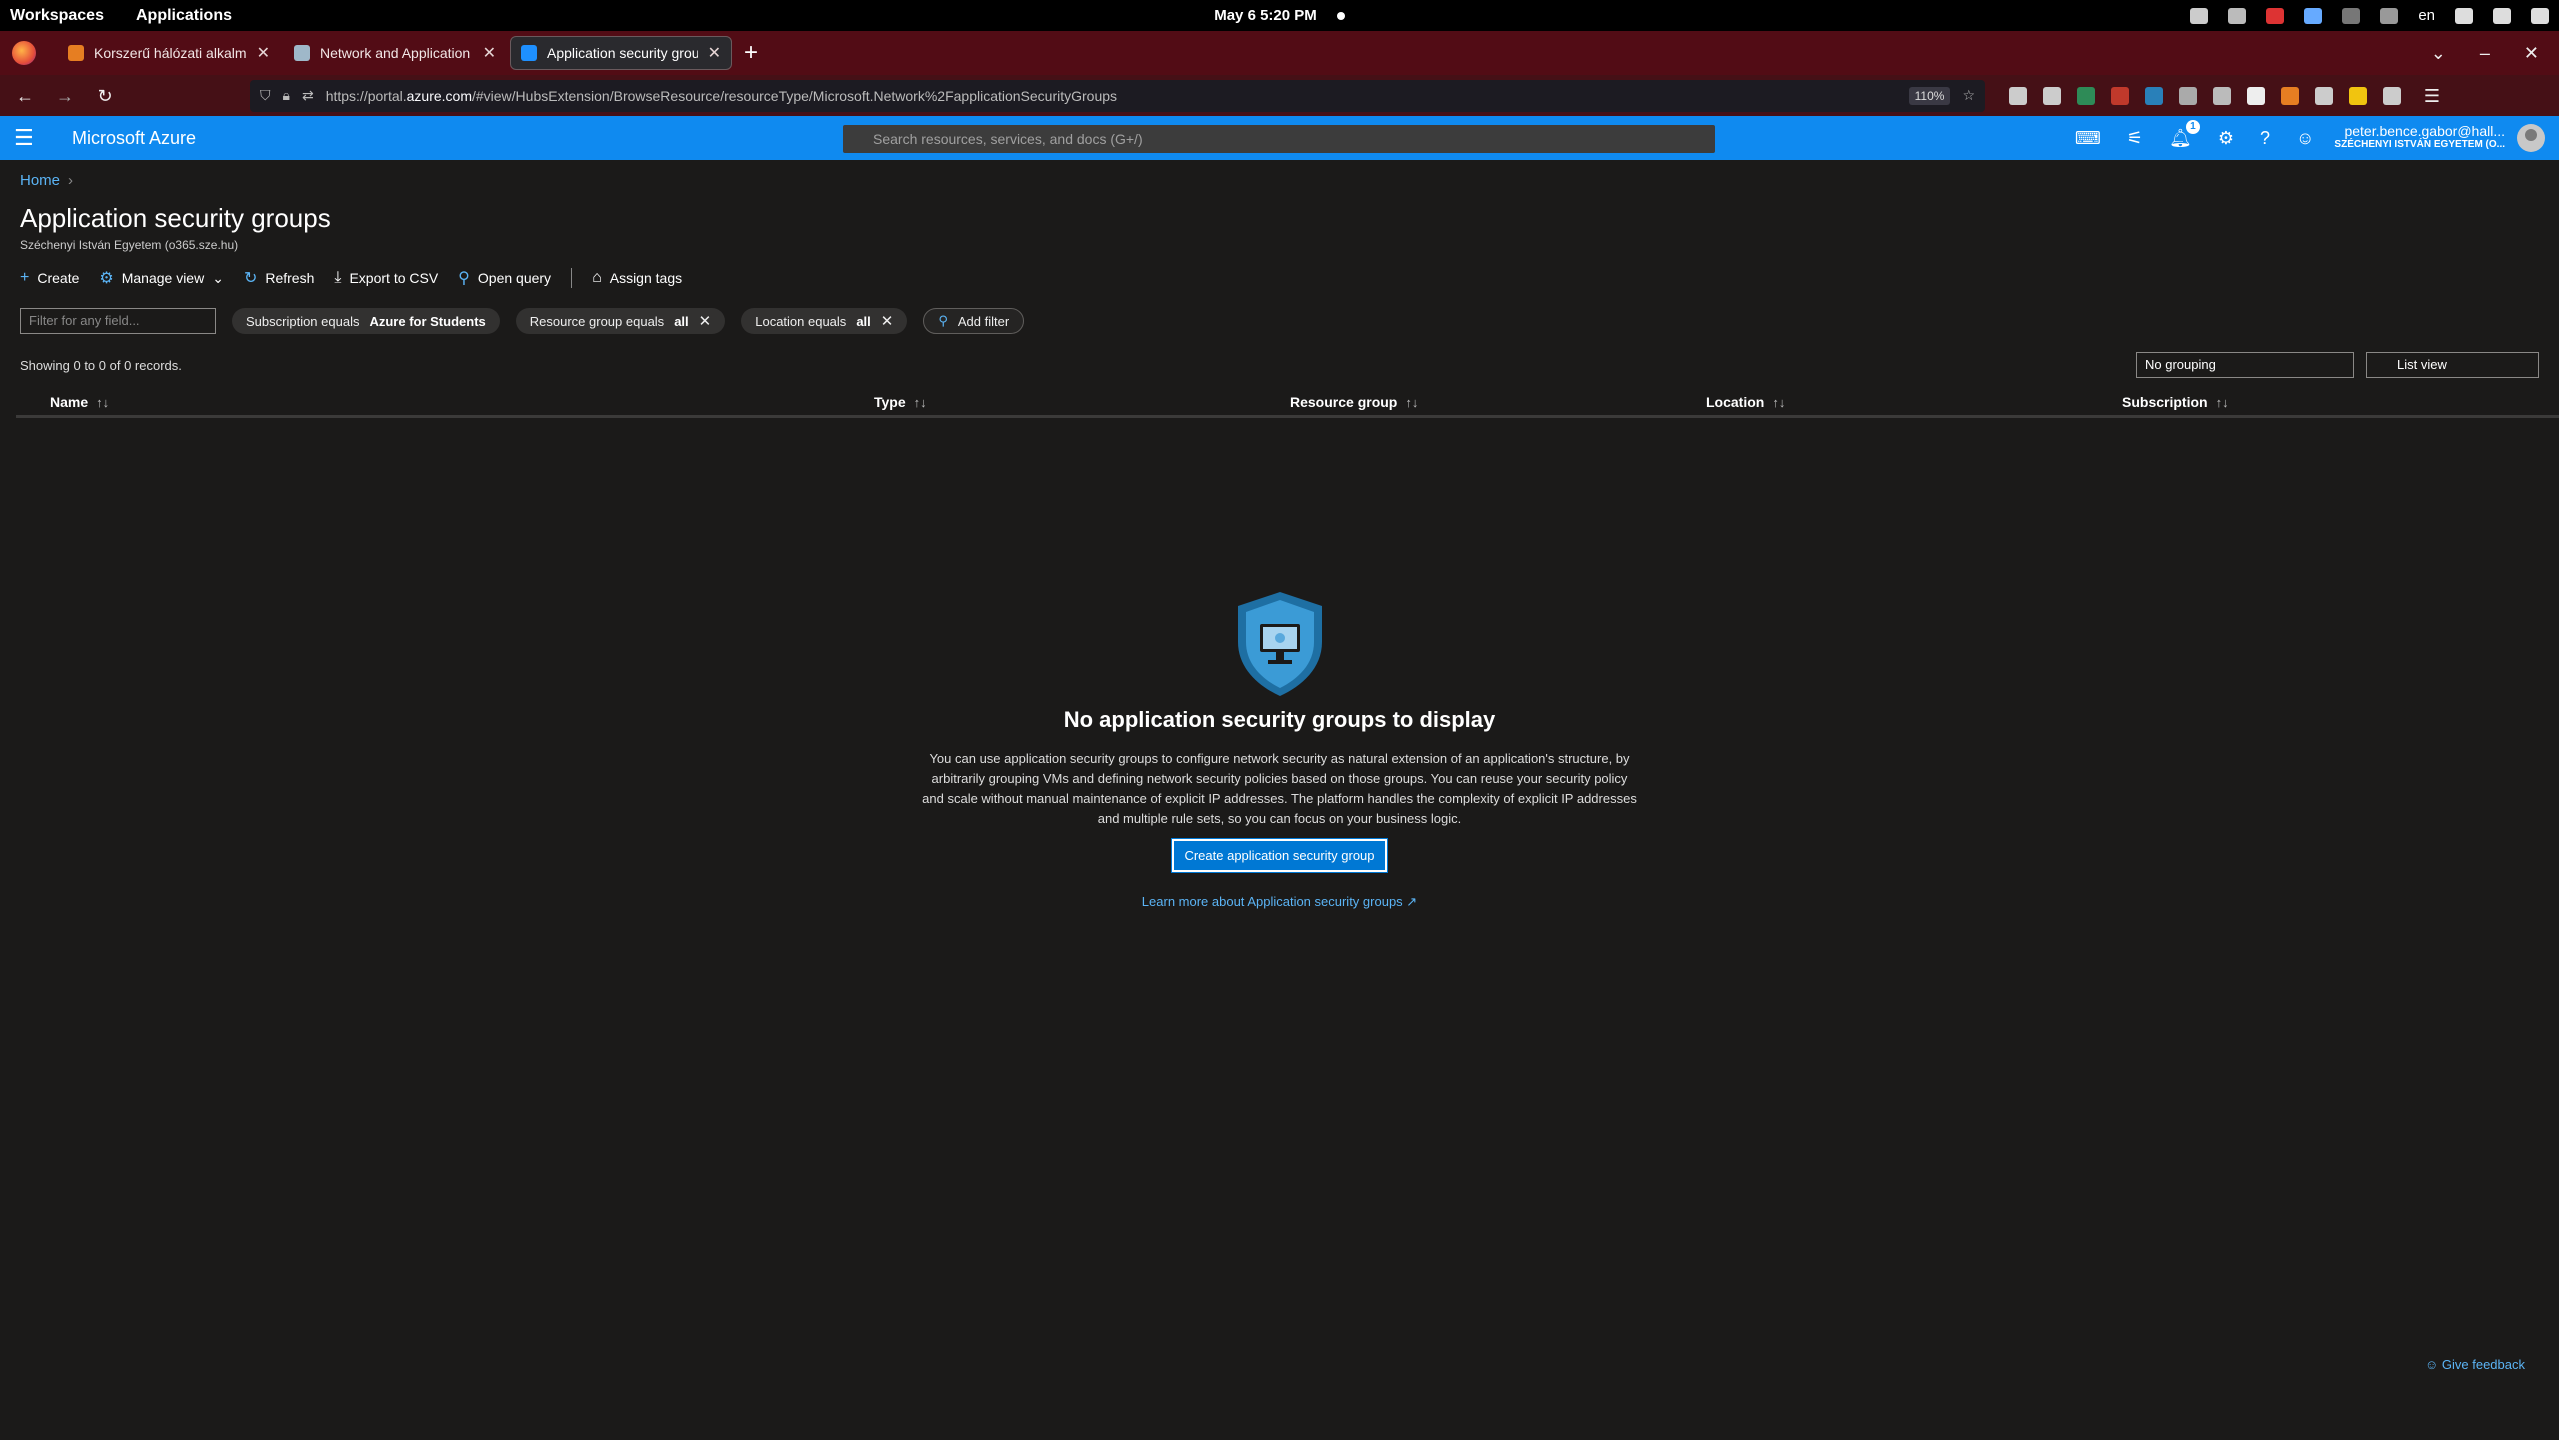 The image size is (2559, 1440). I want to click on power-icon, so click(2540, 15).